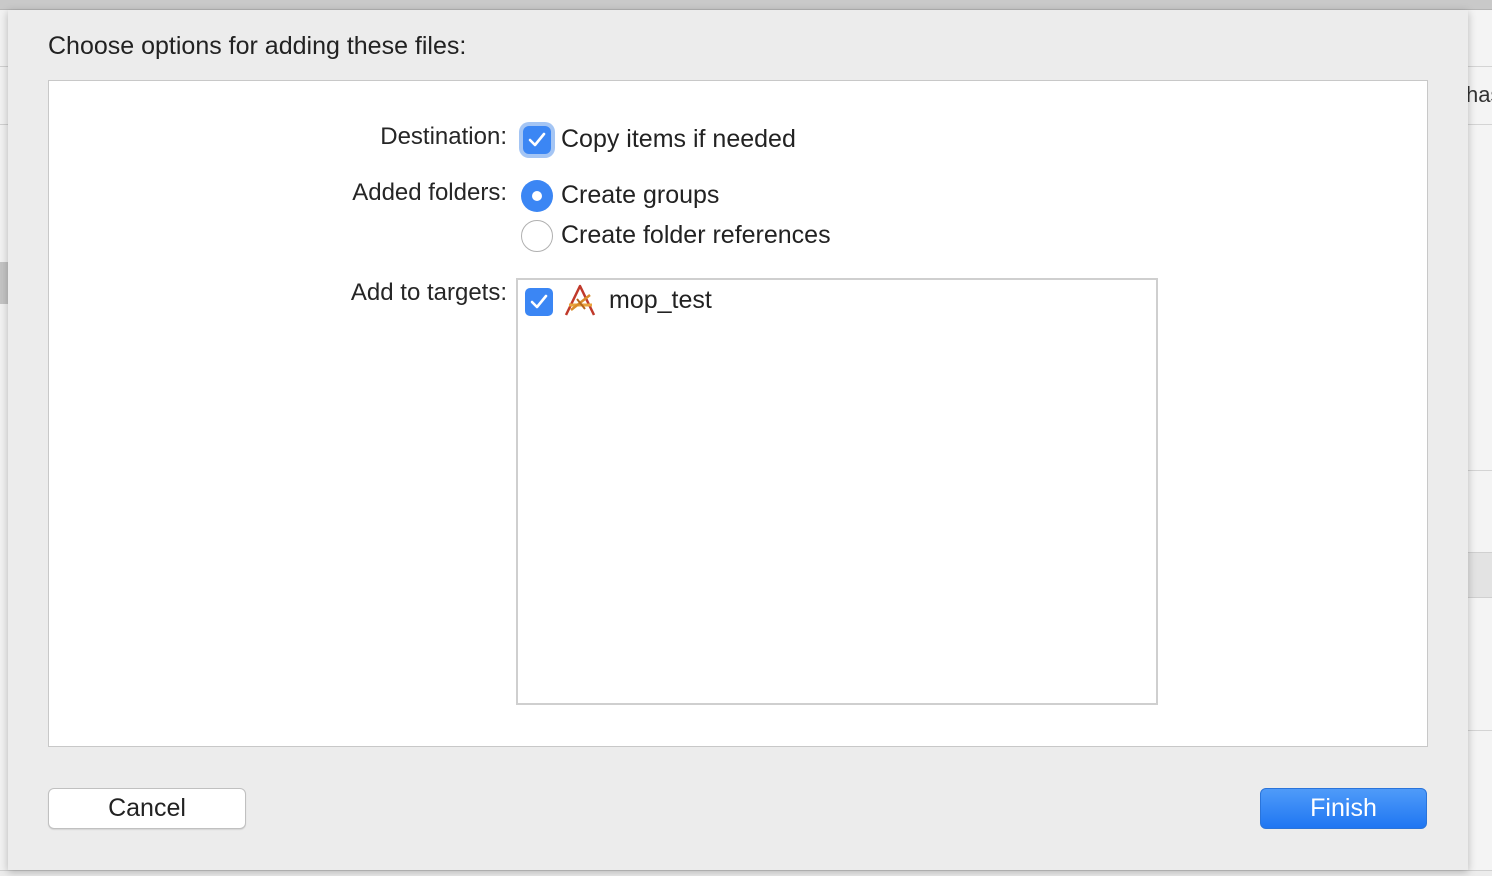 The width and height of the screenshot is (1492, 876). I want to click on background-title-bar, so click(746, 5).